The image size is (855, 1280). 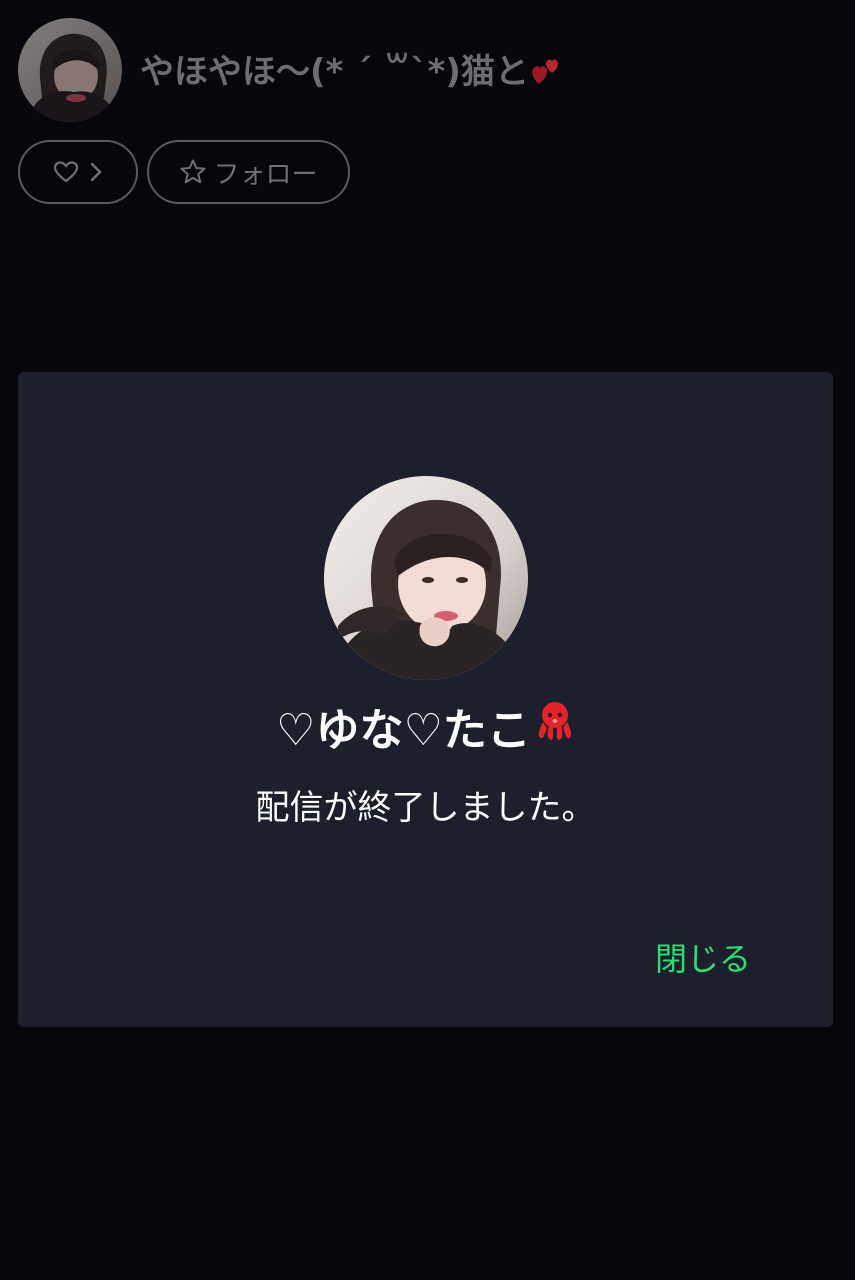 I want to click on stream-title-text: やほやほ〜(* ´ ꒳`*)猫と, so click(x=334, y=72).